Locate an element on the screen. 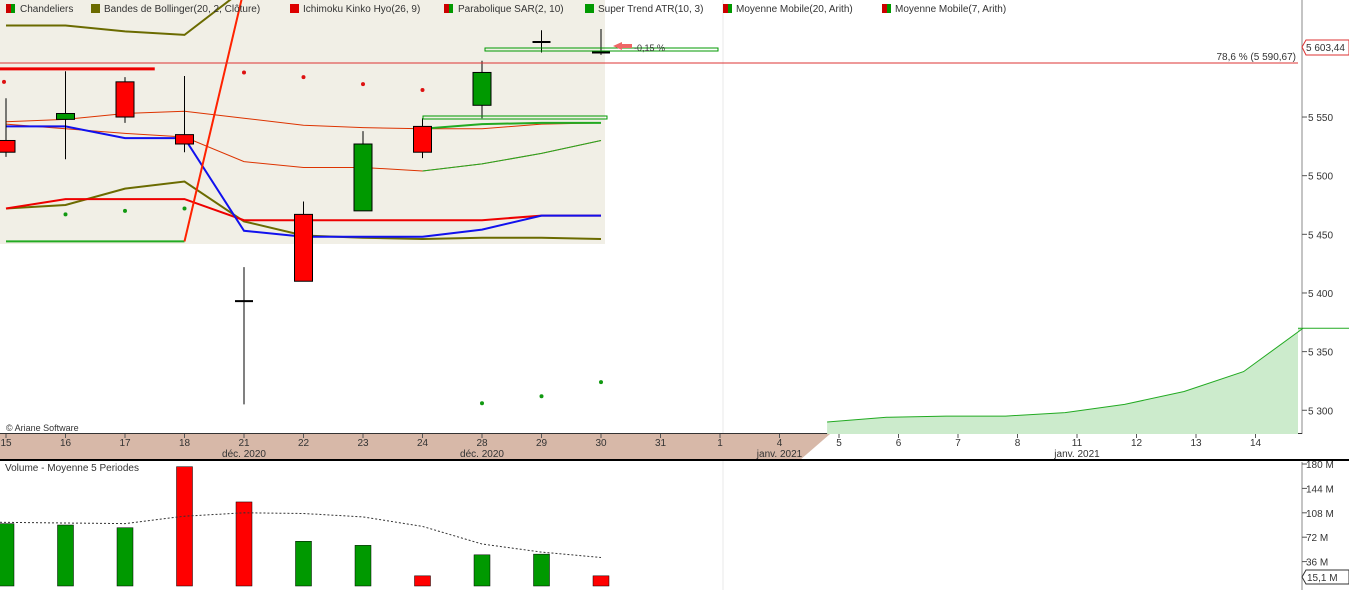  price-tick-label: 5 300 is located at coordinates (1320, 411).